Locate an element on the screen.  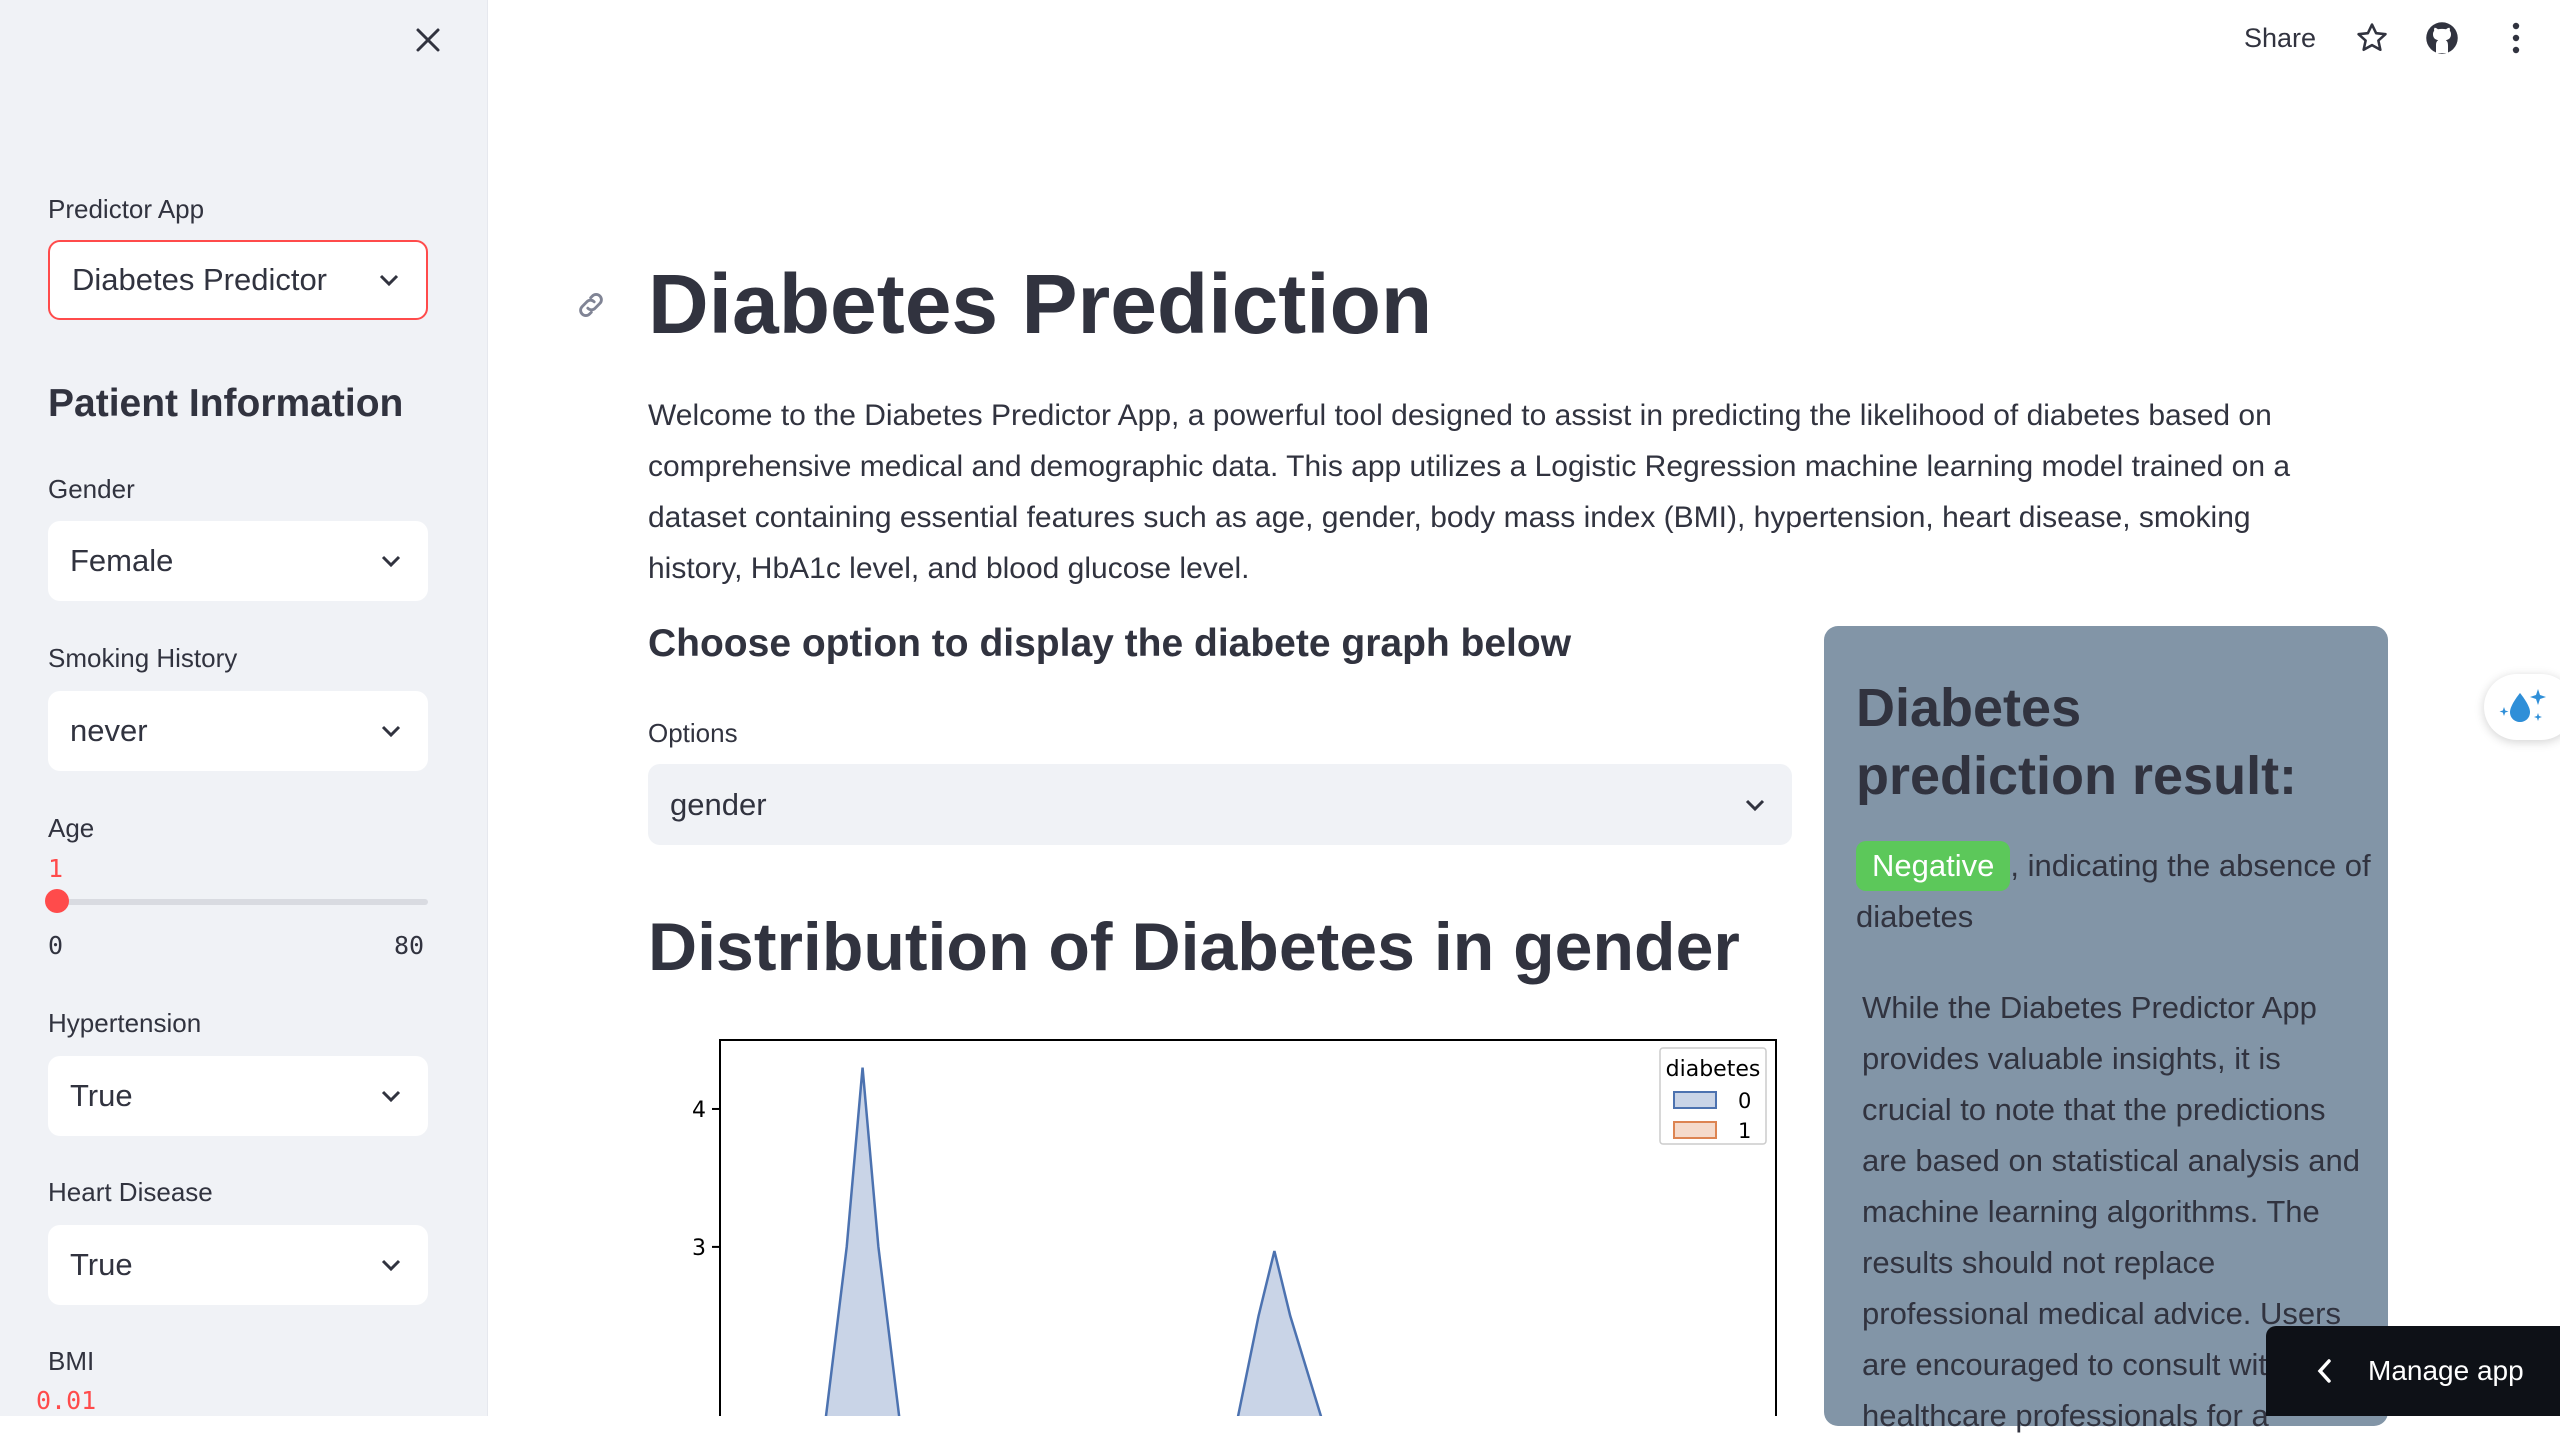
close-sidebar-button is located at coordinates (428, 40).